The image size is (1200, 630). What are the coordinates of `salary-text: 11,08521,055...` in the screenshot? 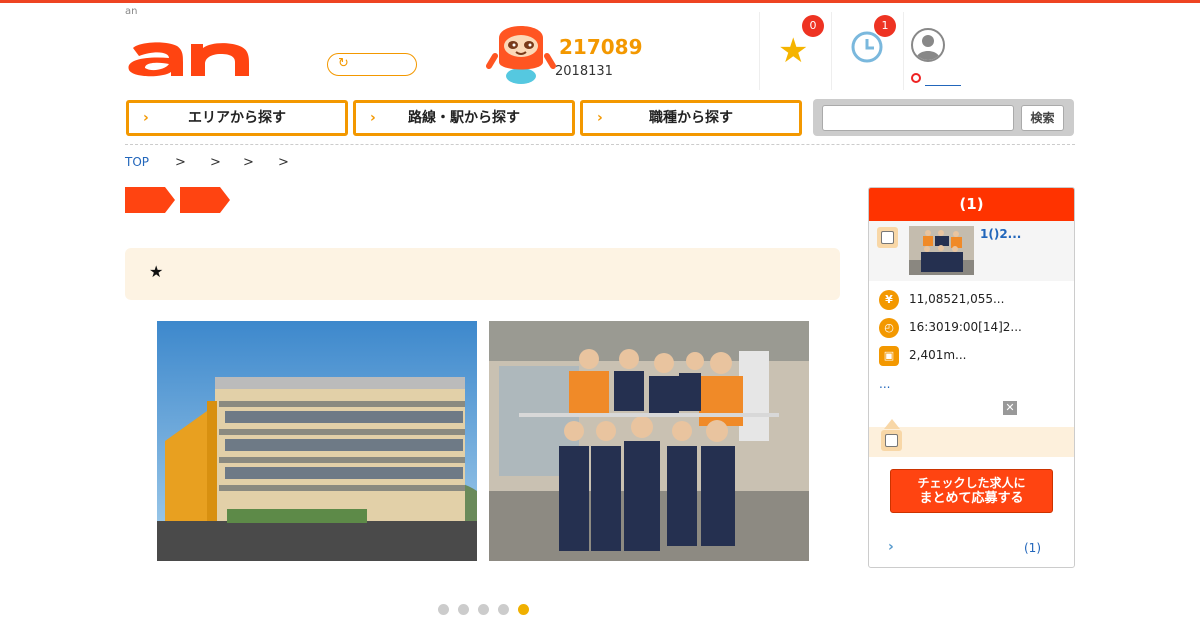 It's located at (957, 299).